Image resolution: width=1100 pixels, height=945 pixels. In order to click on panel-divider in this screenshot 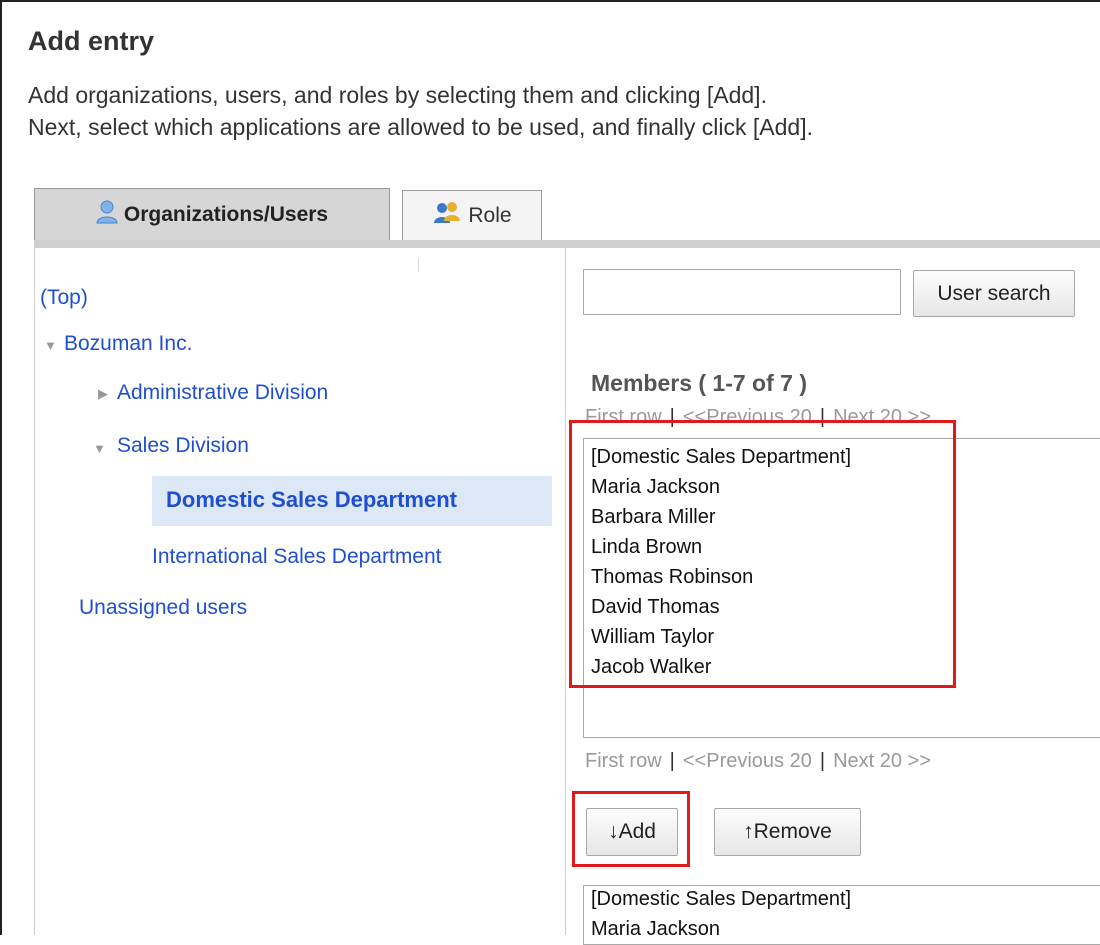, I will do `click(565, 591)`.